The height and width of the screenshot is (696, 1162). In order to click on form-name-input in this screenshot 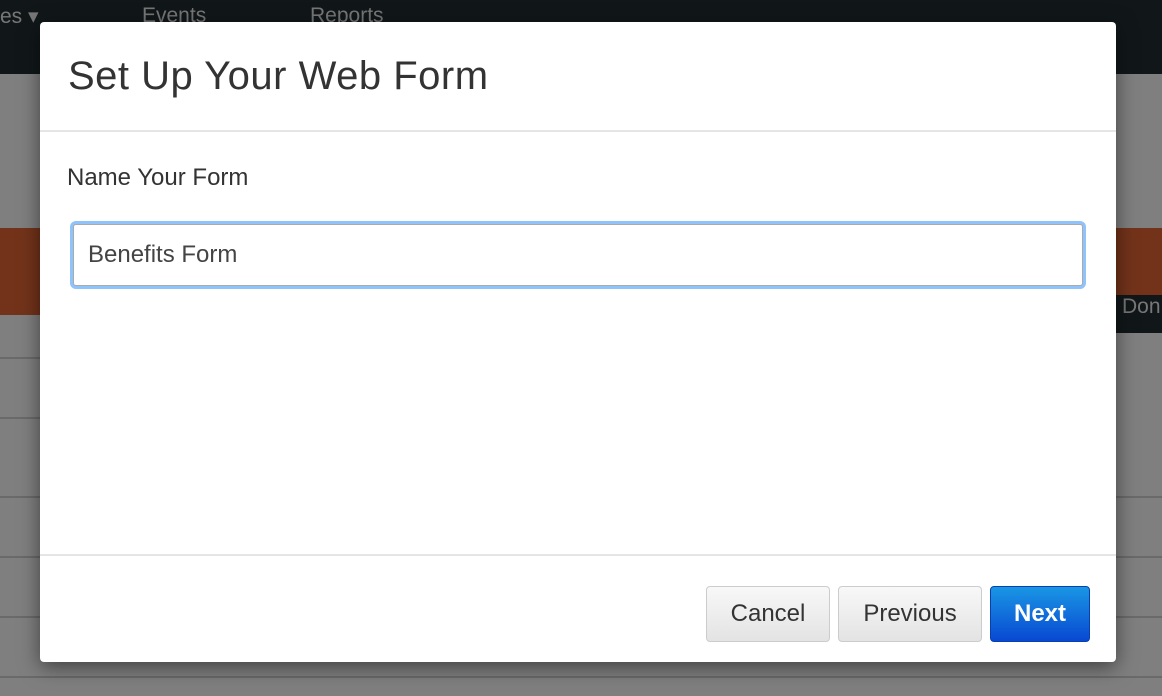, I will do `click(578, 255)`.